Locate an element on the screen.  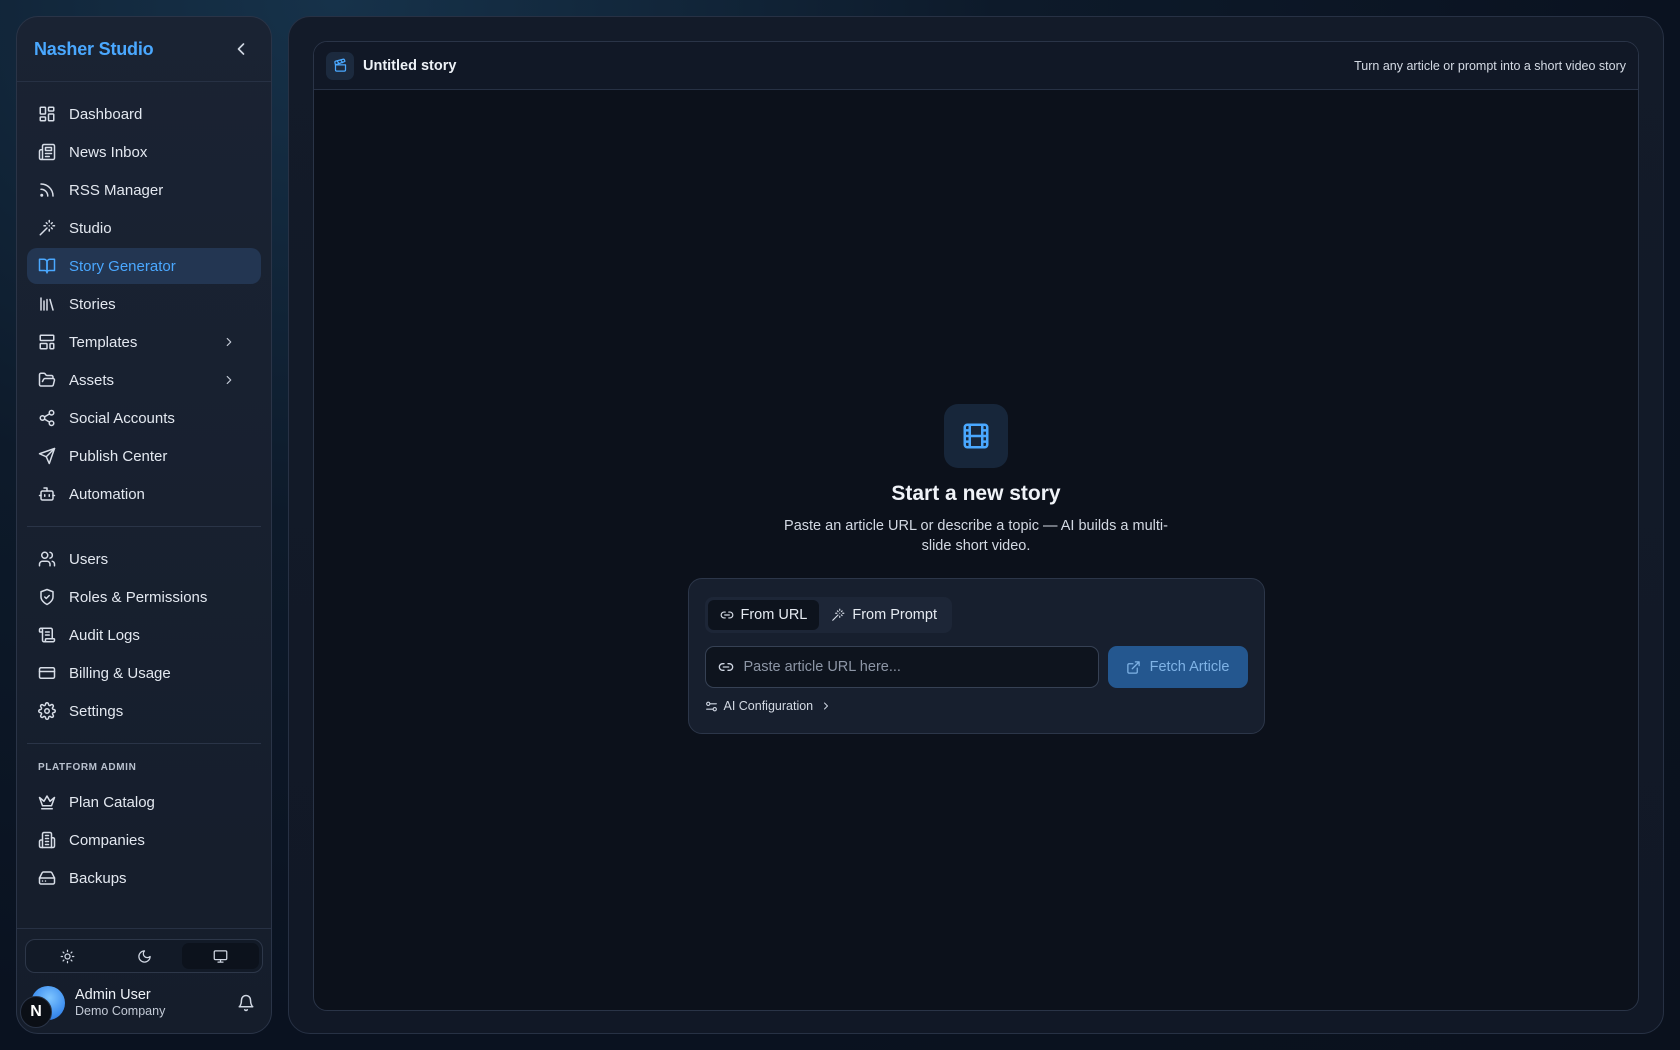
sidebar-item-assets: Assets is located at coordinates (144, 380).